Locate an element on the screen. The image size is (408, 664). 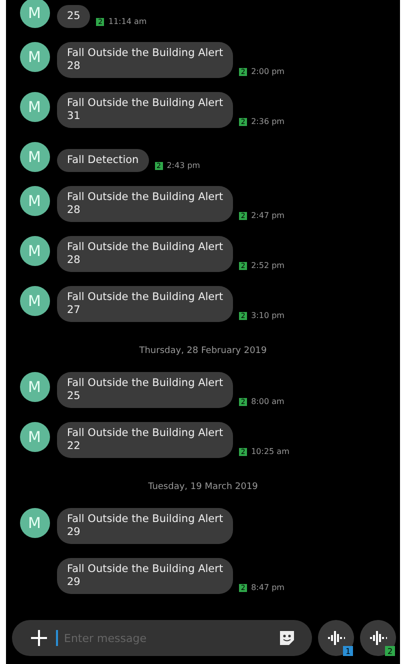
date-divider: Thursday, 28 February 2019 is located at coordinates (203, 351).